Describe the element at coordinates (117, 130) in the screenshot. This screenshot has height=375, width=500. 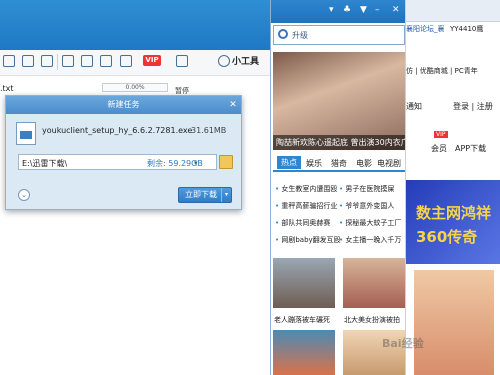
I see `dialog-file-name: youkuclient_setup_hy_6.6.2.7281.exe` at that location.